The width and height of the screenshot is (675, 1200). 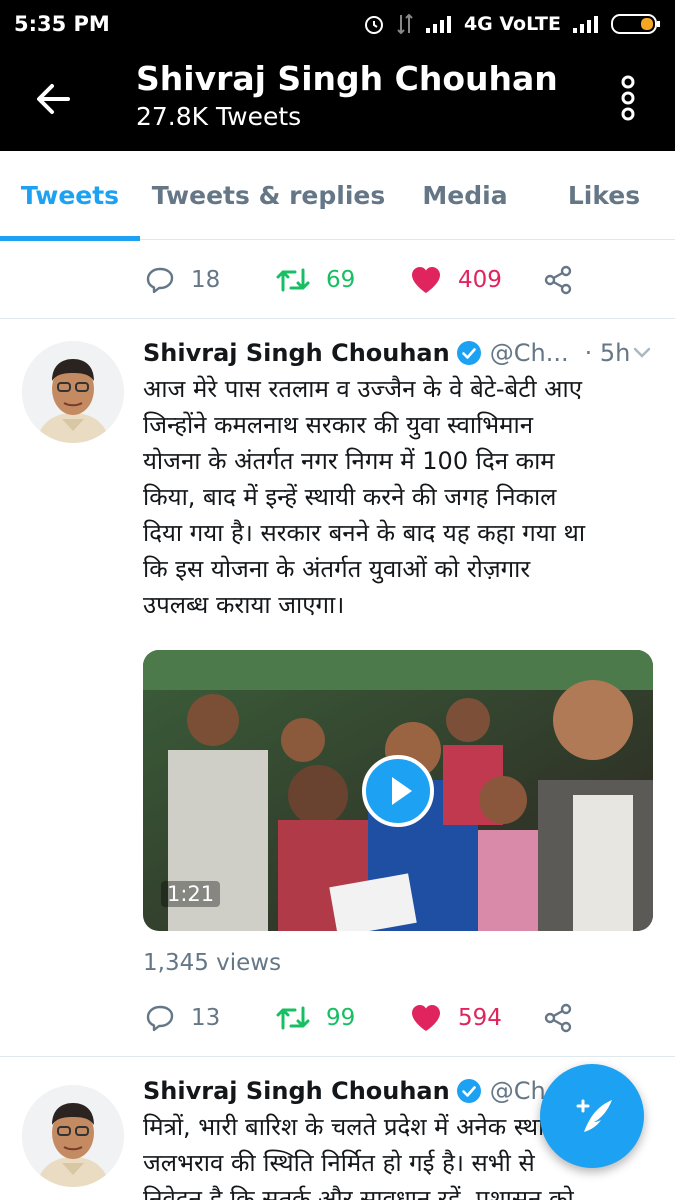 I want to click on like-button: 594, so click(x=456, y=1018).